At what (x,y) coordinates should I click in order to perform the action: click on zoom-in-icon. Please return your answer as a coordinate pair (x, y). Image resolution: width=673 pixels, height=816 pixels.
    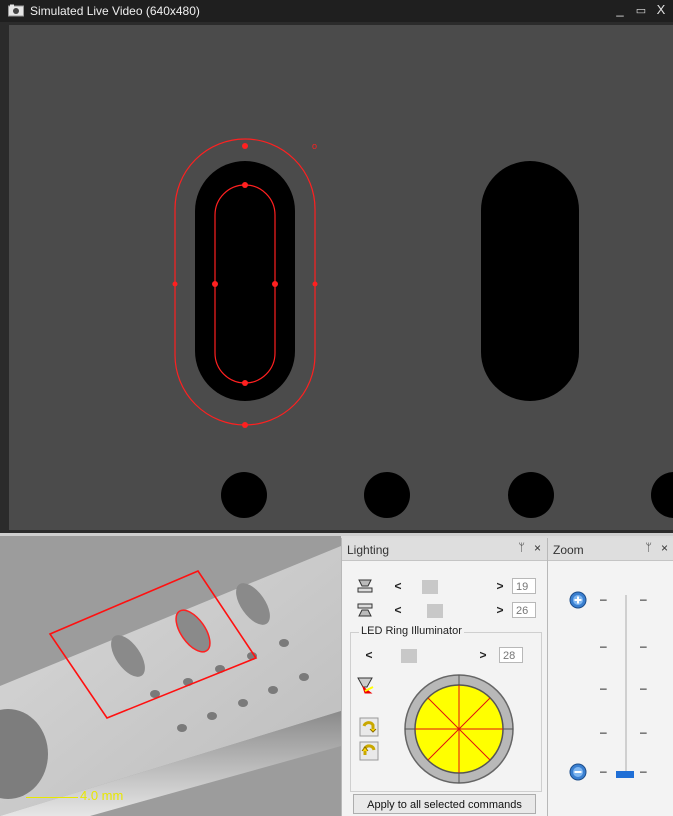
    Looking at the image, I should click on (578, 600).